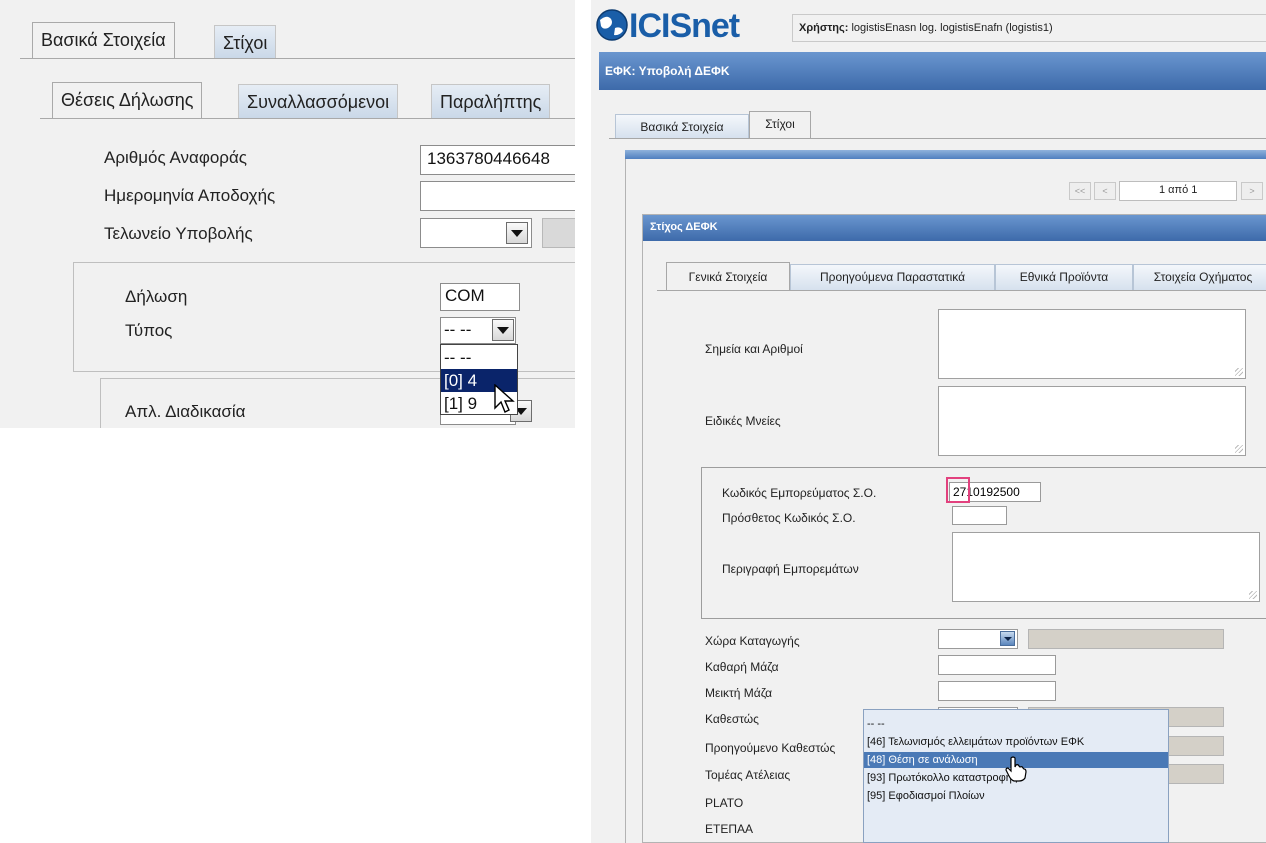 The width and height of the screenshot is (1266, 843). What do you see at coordinates (667, 71) in the screenshot?
I see `page-title: ΕΦΚ: Υποβολή ΔΕΦΚ` at bounding box center [667, 71].